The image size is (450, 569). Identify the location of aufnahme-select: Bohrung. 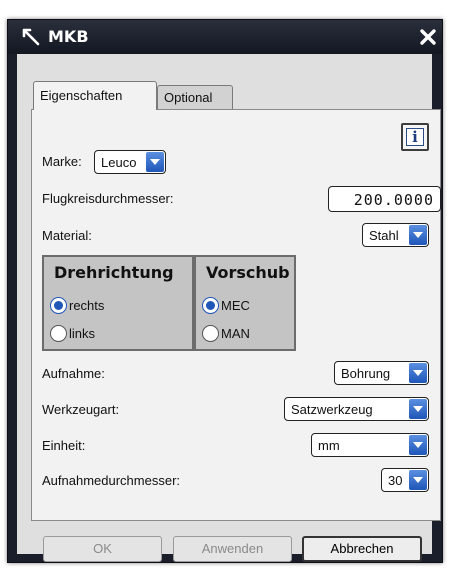
(381, 373).